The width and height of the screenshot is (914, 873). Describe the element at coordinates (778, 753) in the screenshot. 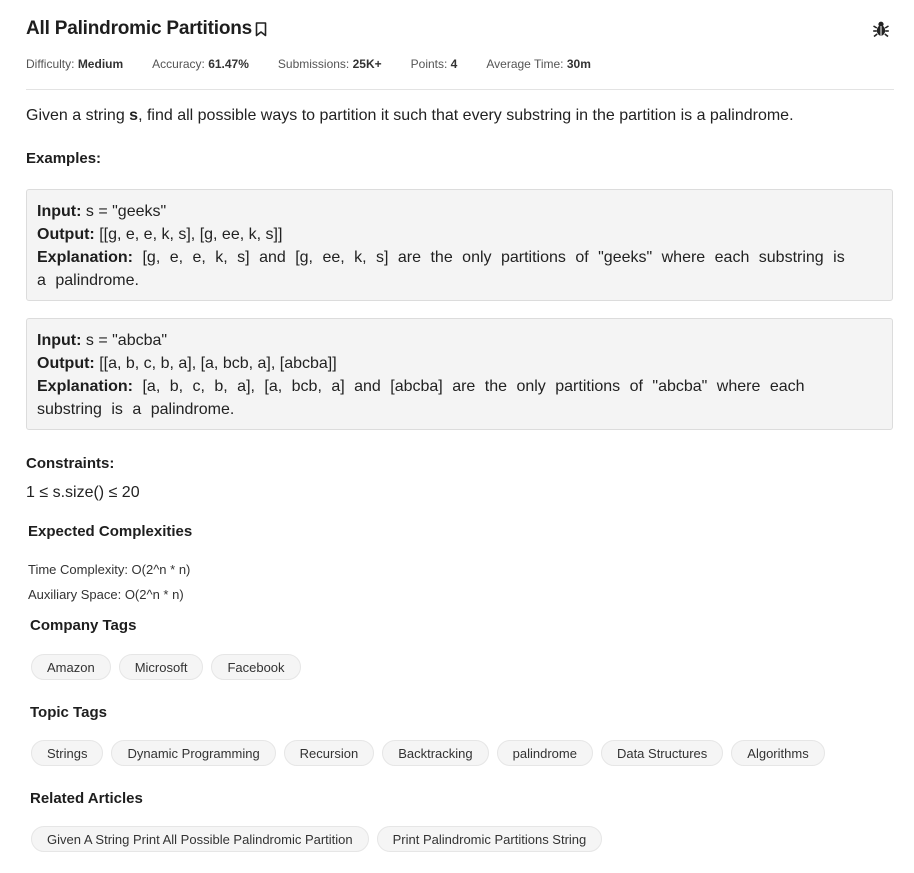

I see `topic-tag-algorithms: Algorithms` at that location.